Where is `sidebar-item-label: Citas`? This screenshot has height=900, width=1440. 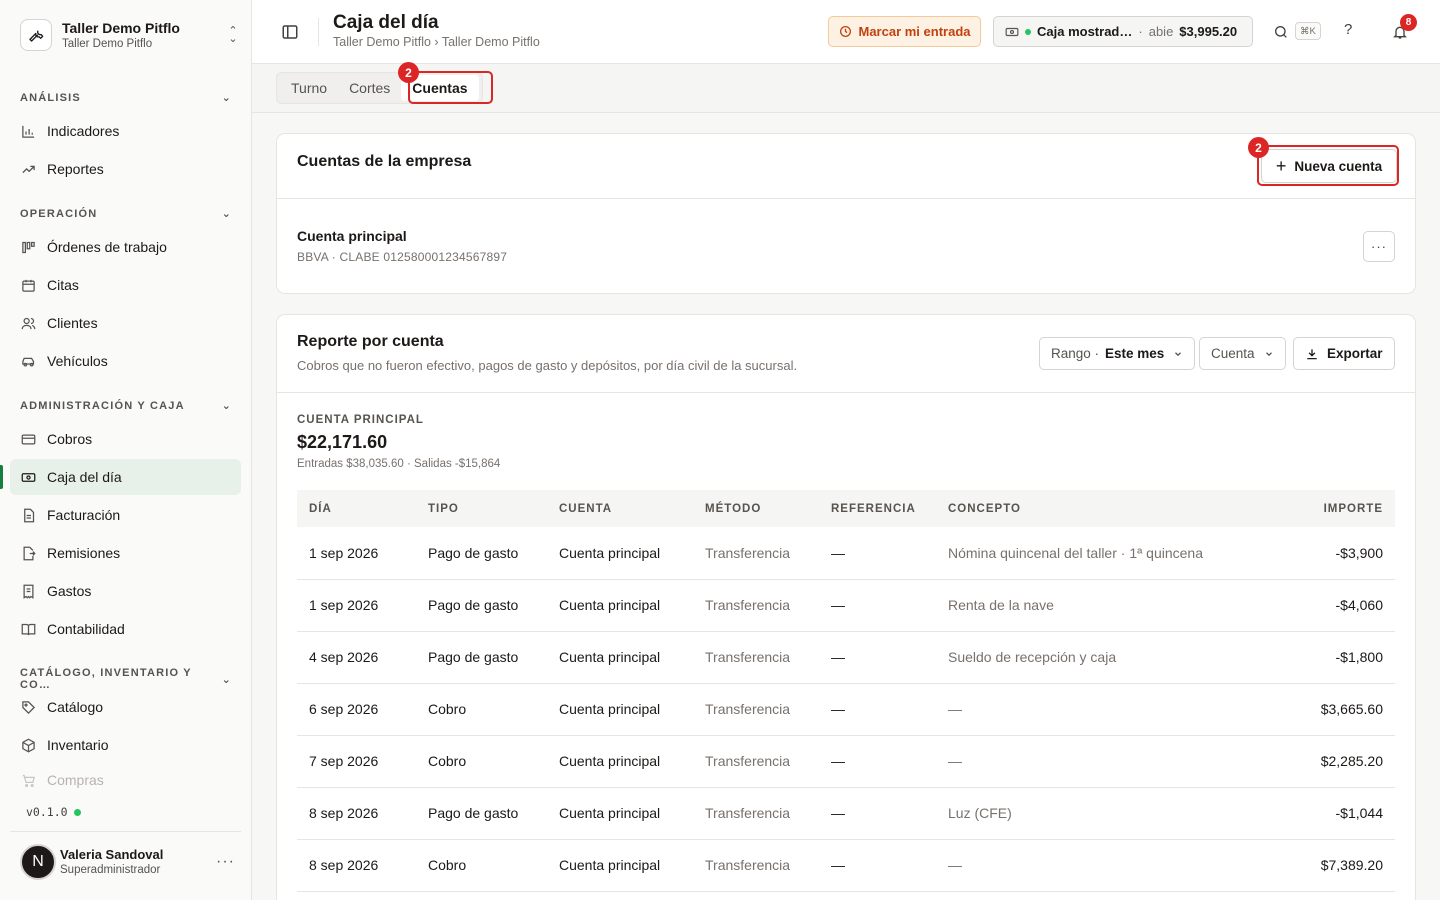
sidebar-item-label: Citas is located at coordinates (63, 285).